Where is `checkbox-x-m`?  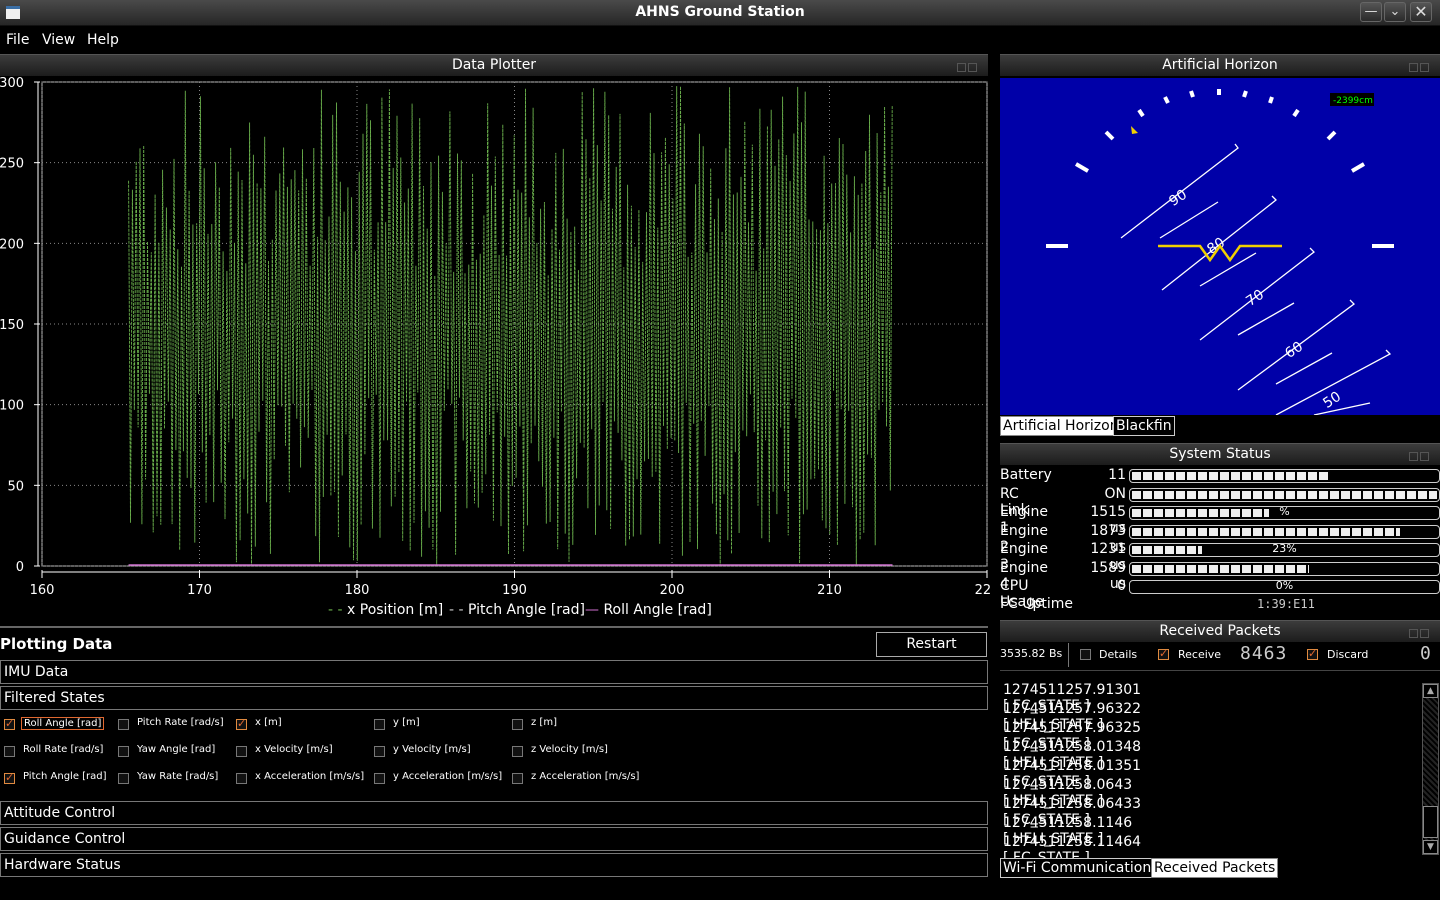 checkbox-x-m is located at coordinates (241, 723).